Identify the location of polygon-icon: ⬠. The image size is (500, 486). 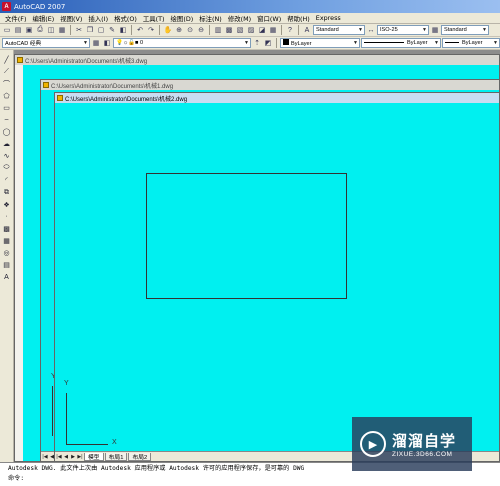
(6, 95).